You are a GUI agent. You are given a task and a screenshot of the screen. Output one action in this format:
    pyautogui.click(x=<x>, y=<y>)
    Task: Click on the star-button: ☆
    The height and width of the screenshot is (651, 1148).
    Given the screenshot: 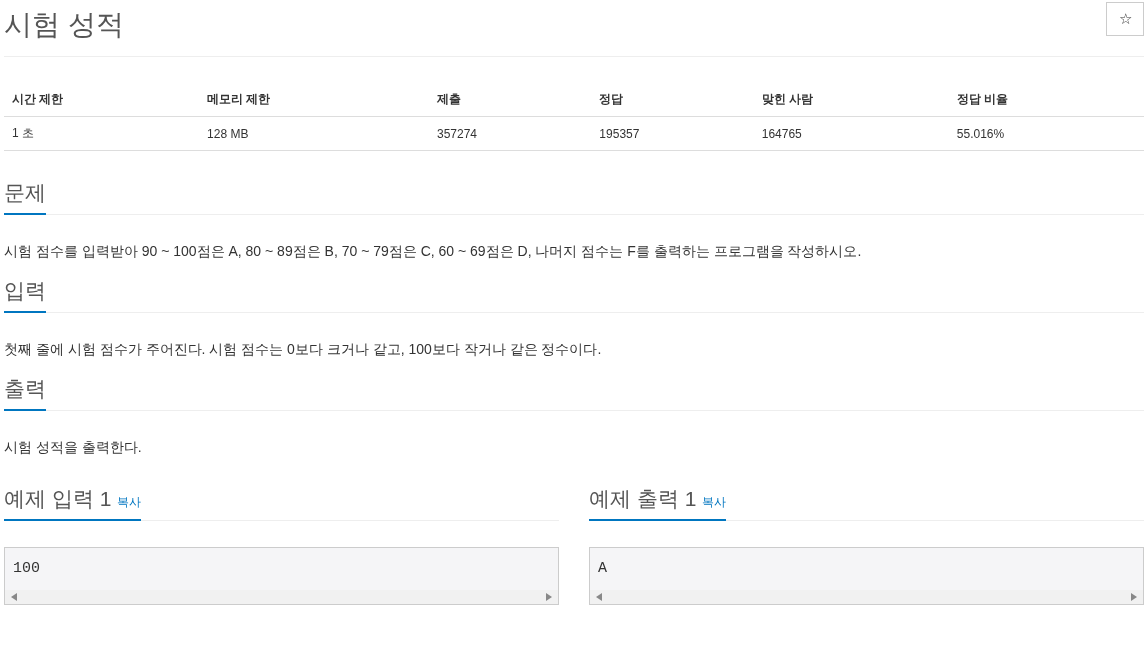 What is the action you would take?
    pyautogui.click(x=1125, y=19)
    